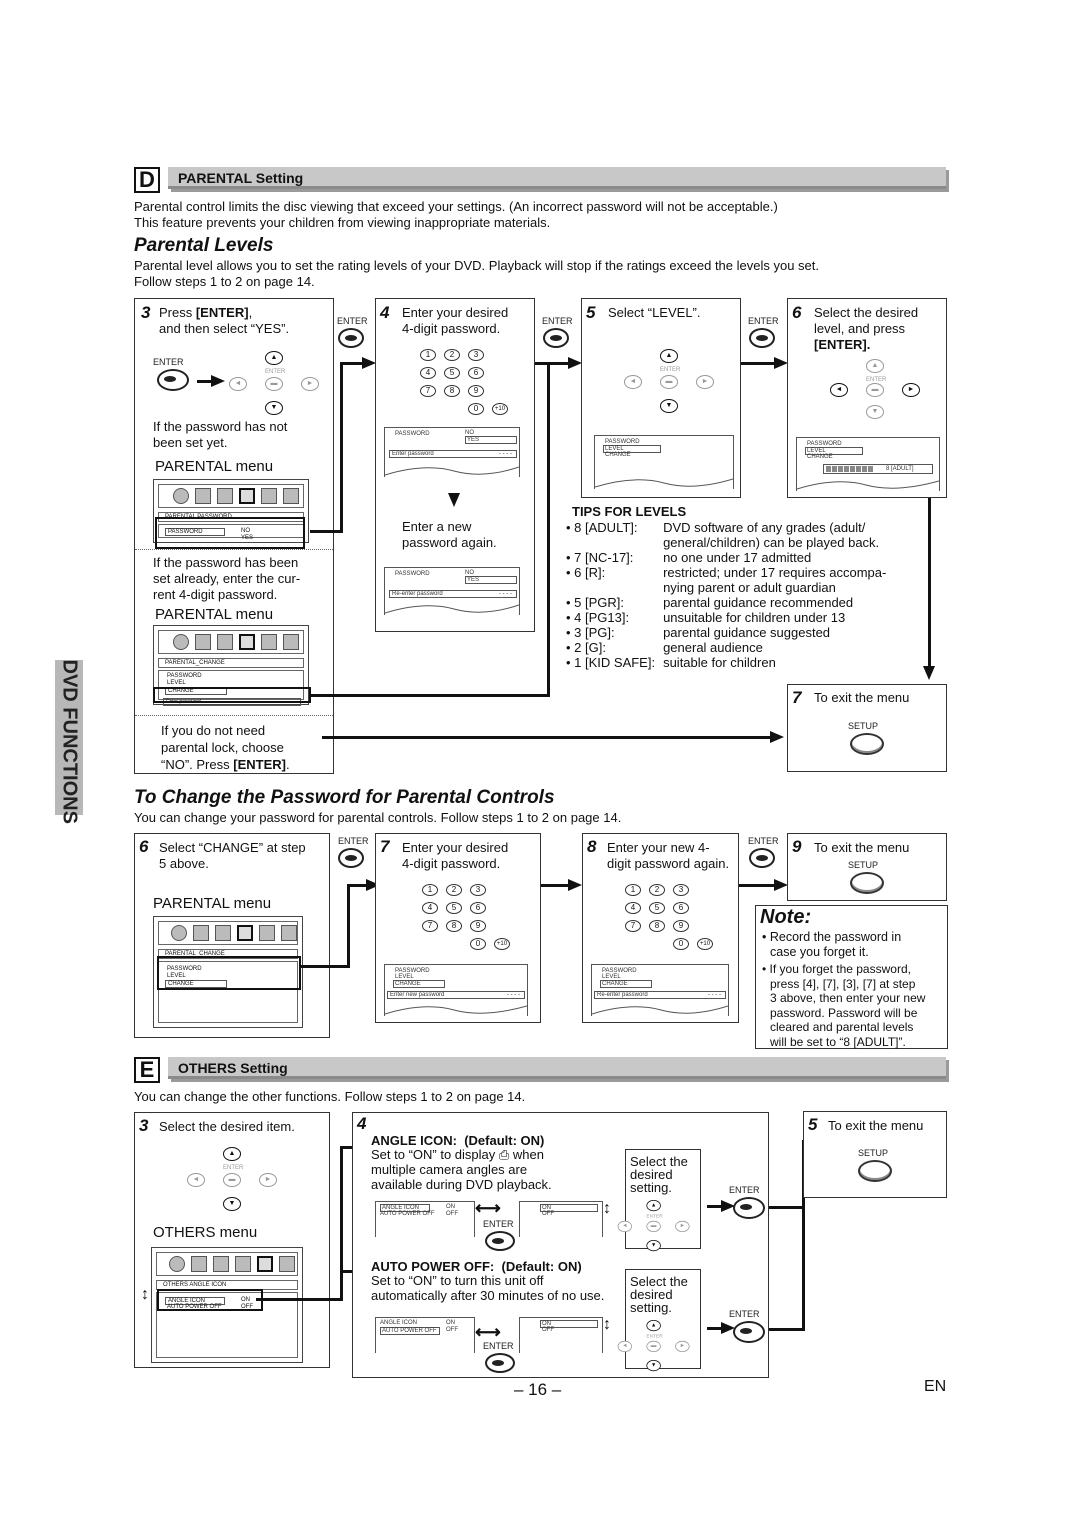 The height and width of the screenshot is (1528, 1080). Describe the element at coordinates (224, 281) in the screenshot. I see `levels-line-2: Follow steps 1 to 2 on page 14.` at that location.